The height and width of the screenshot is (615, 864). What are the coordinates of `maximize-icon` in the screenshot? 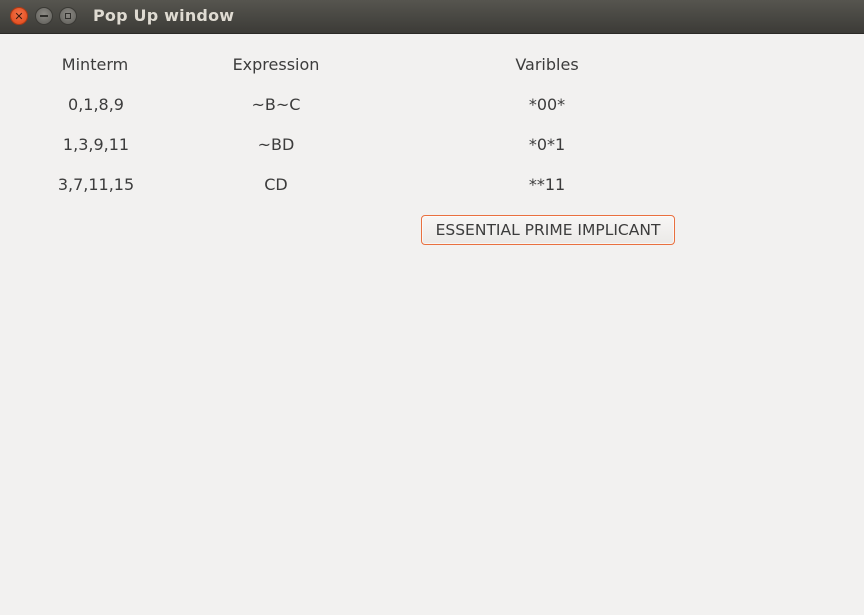 It's located at (68, 16).